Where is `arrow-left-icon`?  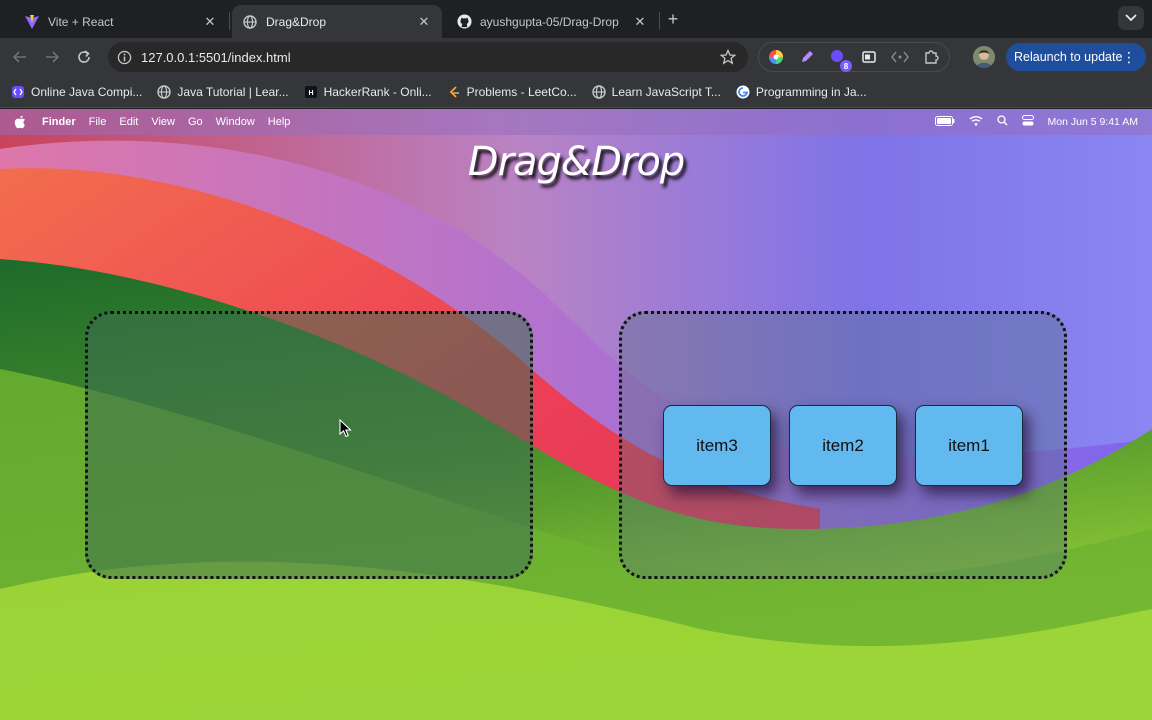
arrow-left-icon is located at coordinates (19, 57).